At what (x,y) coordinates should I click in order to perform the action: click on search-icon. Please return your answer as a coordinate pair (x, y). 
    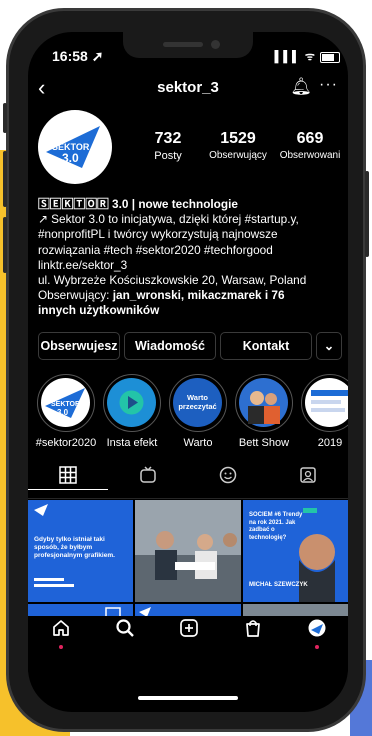
    Looking at the image, I should click on (125, 628).